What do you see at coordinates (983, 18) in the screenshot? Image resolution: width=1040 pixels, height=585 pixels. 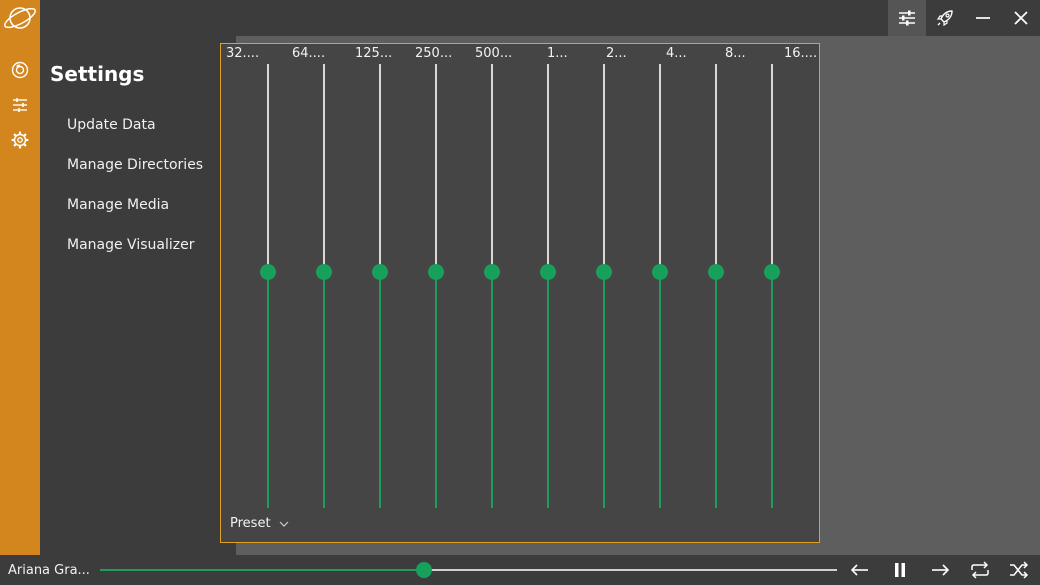 I see `minimize-icon` at bounding box center [983, 18].